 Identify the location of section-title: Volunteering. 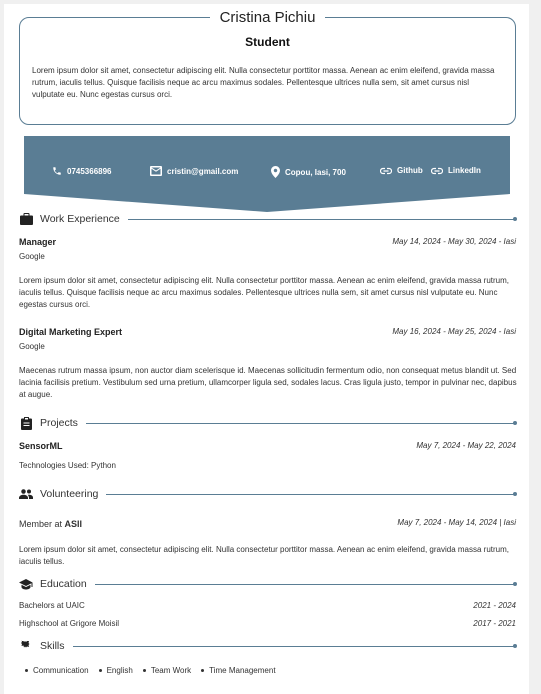
(69, 494).